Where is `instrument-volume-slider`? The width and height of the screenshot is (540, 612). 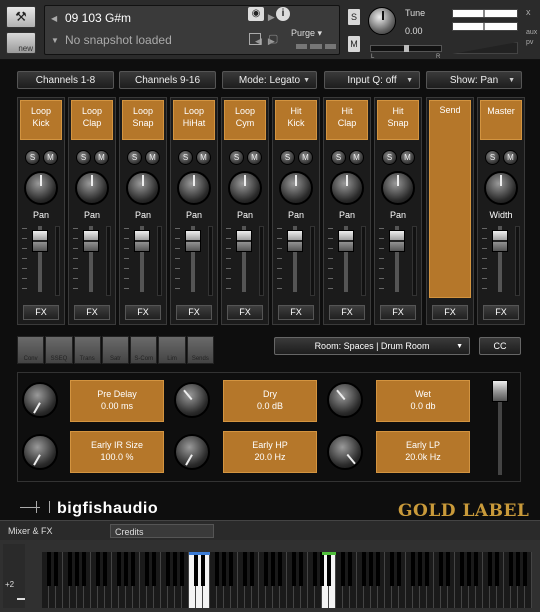
instrument-volume-slider is located at coordinates (485, 48).